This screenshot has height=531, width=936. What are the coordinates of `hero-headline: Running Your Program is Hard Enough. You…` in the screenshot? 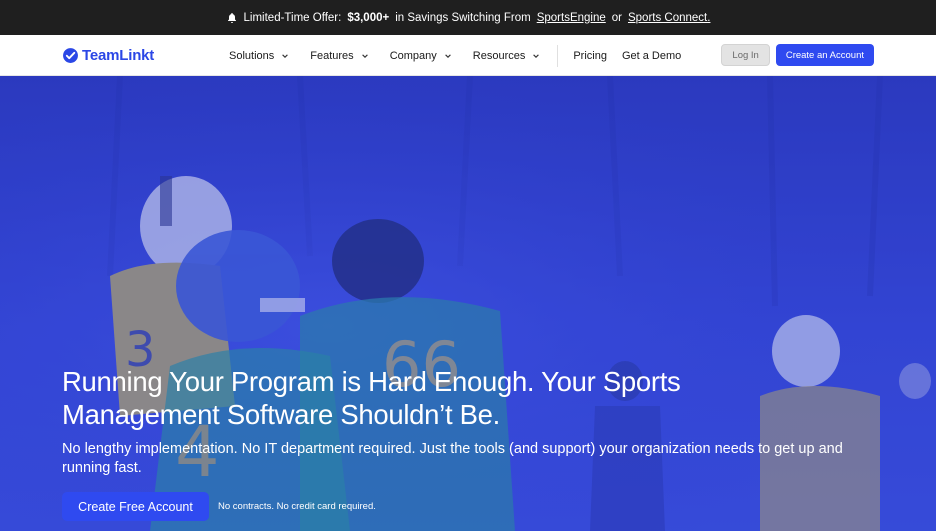 It's located at (472, 398).